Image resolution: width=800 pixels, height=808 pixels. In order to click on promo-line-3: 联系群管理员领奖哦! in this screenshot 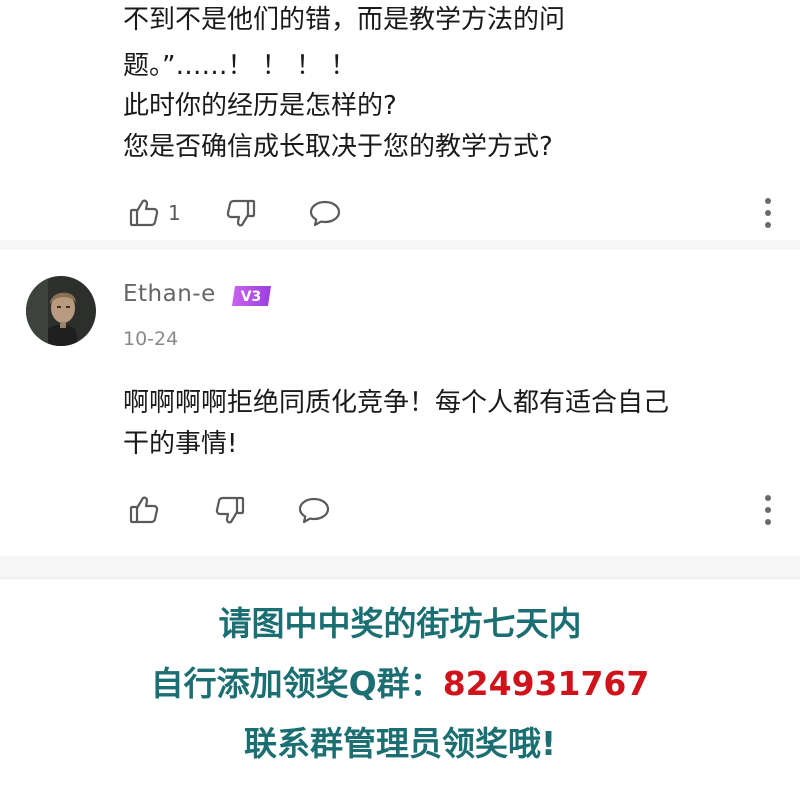, I will do `click(400, 743)`.